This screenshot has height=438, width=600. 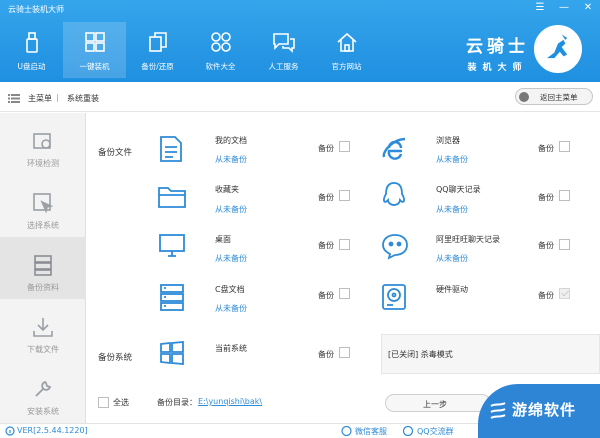 I want to click on watermark-badge: 游绵软件, so click(x=539, y=411).